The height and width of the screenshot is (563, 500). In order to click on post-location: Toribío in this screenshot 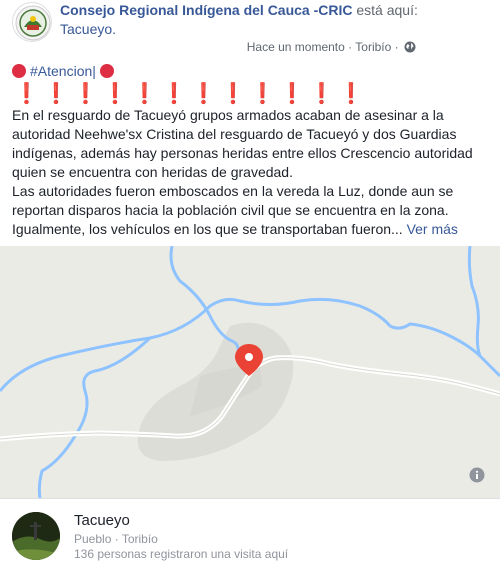, I will do `click(373, 47)`.